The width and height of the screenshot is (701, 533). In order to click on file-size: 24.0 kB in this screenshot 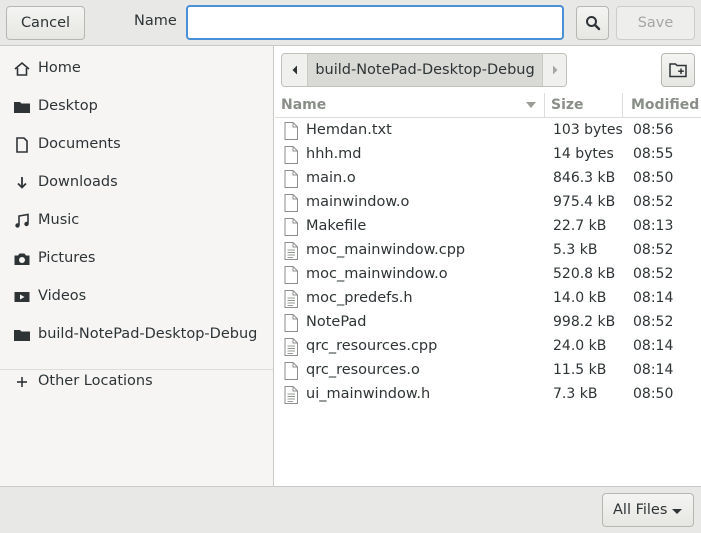, I will do `click(580, 346)`.